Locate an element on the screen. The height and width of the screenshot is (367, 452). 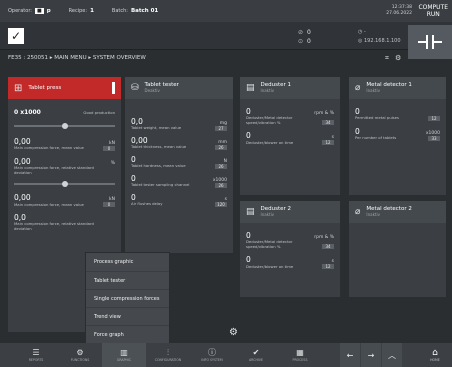
config-icon: ⫶ is located at coordinates (168, 352).